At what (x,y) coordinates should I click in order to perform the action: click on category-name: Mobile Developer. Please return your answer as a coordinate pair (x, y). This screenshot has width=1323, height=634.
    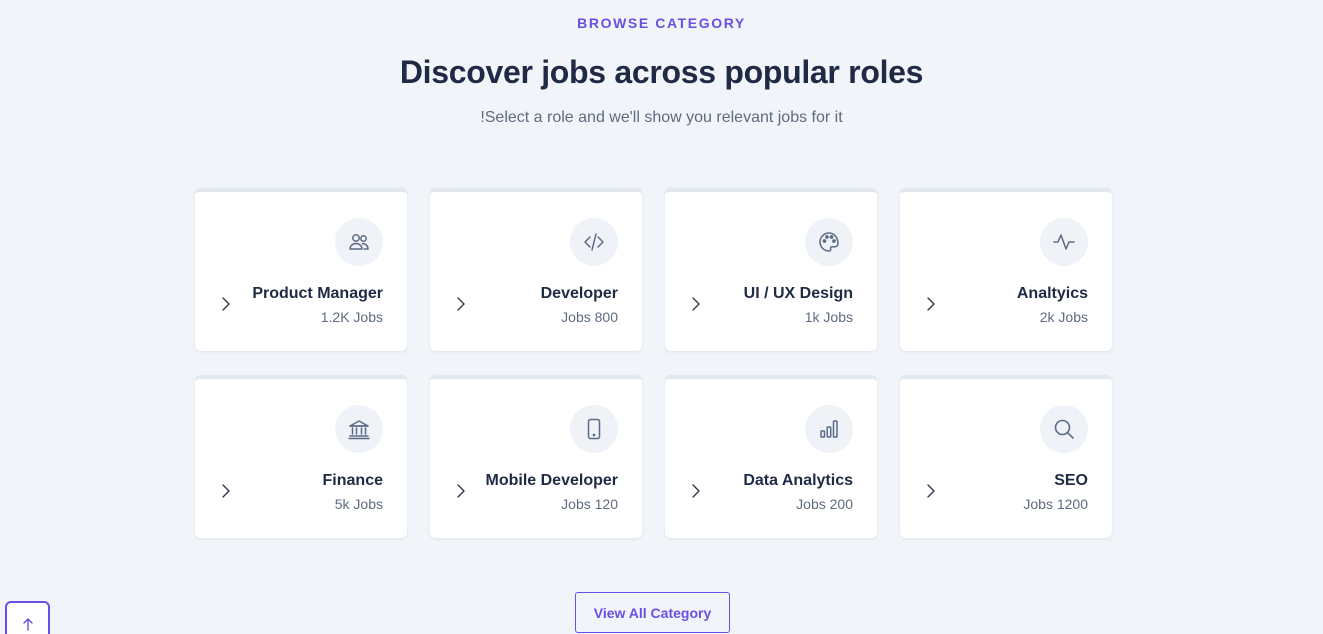
    Looking at the image, I should click on (551, 480).